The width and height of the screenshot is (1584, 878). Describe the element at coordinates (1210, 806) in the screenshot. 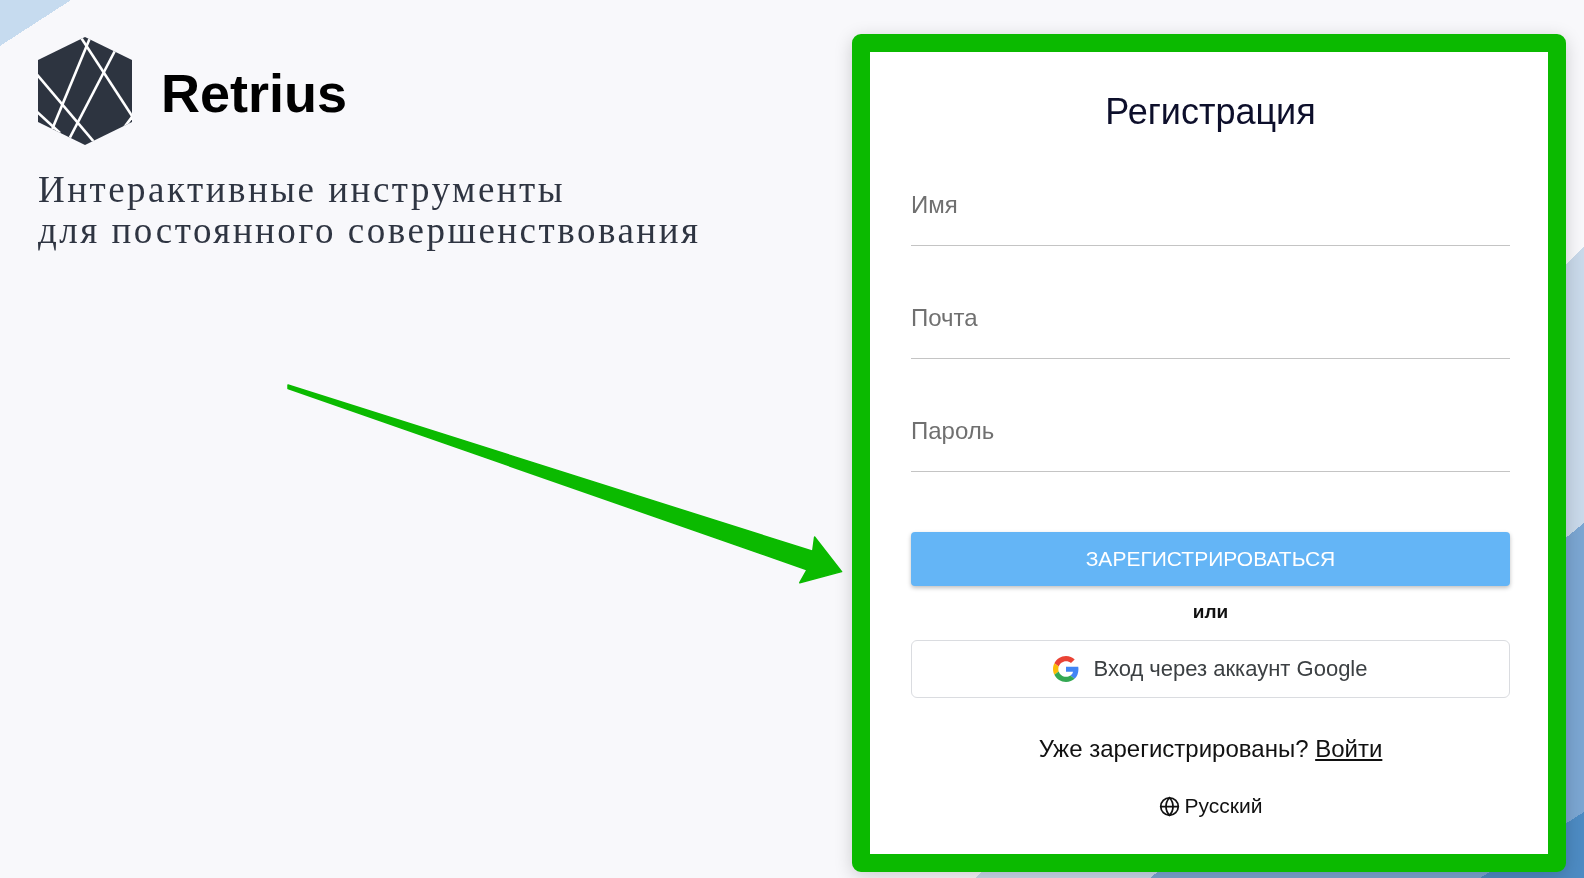

I see `language-selector: Русский` at that location.